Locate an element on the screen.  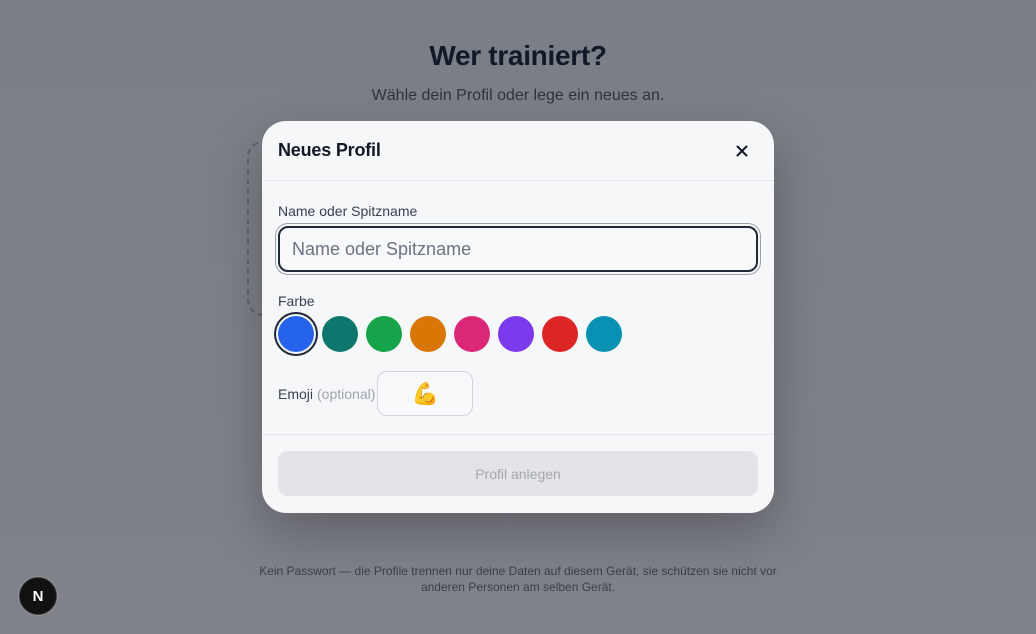
color-swatch-teal is located at coordinates (340, 334).